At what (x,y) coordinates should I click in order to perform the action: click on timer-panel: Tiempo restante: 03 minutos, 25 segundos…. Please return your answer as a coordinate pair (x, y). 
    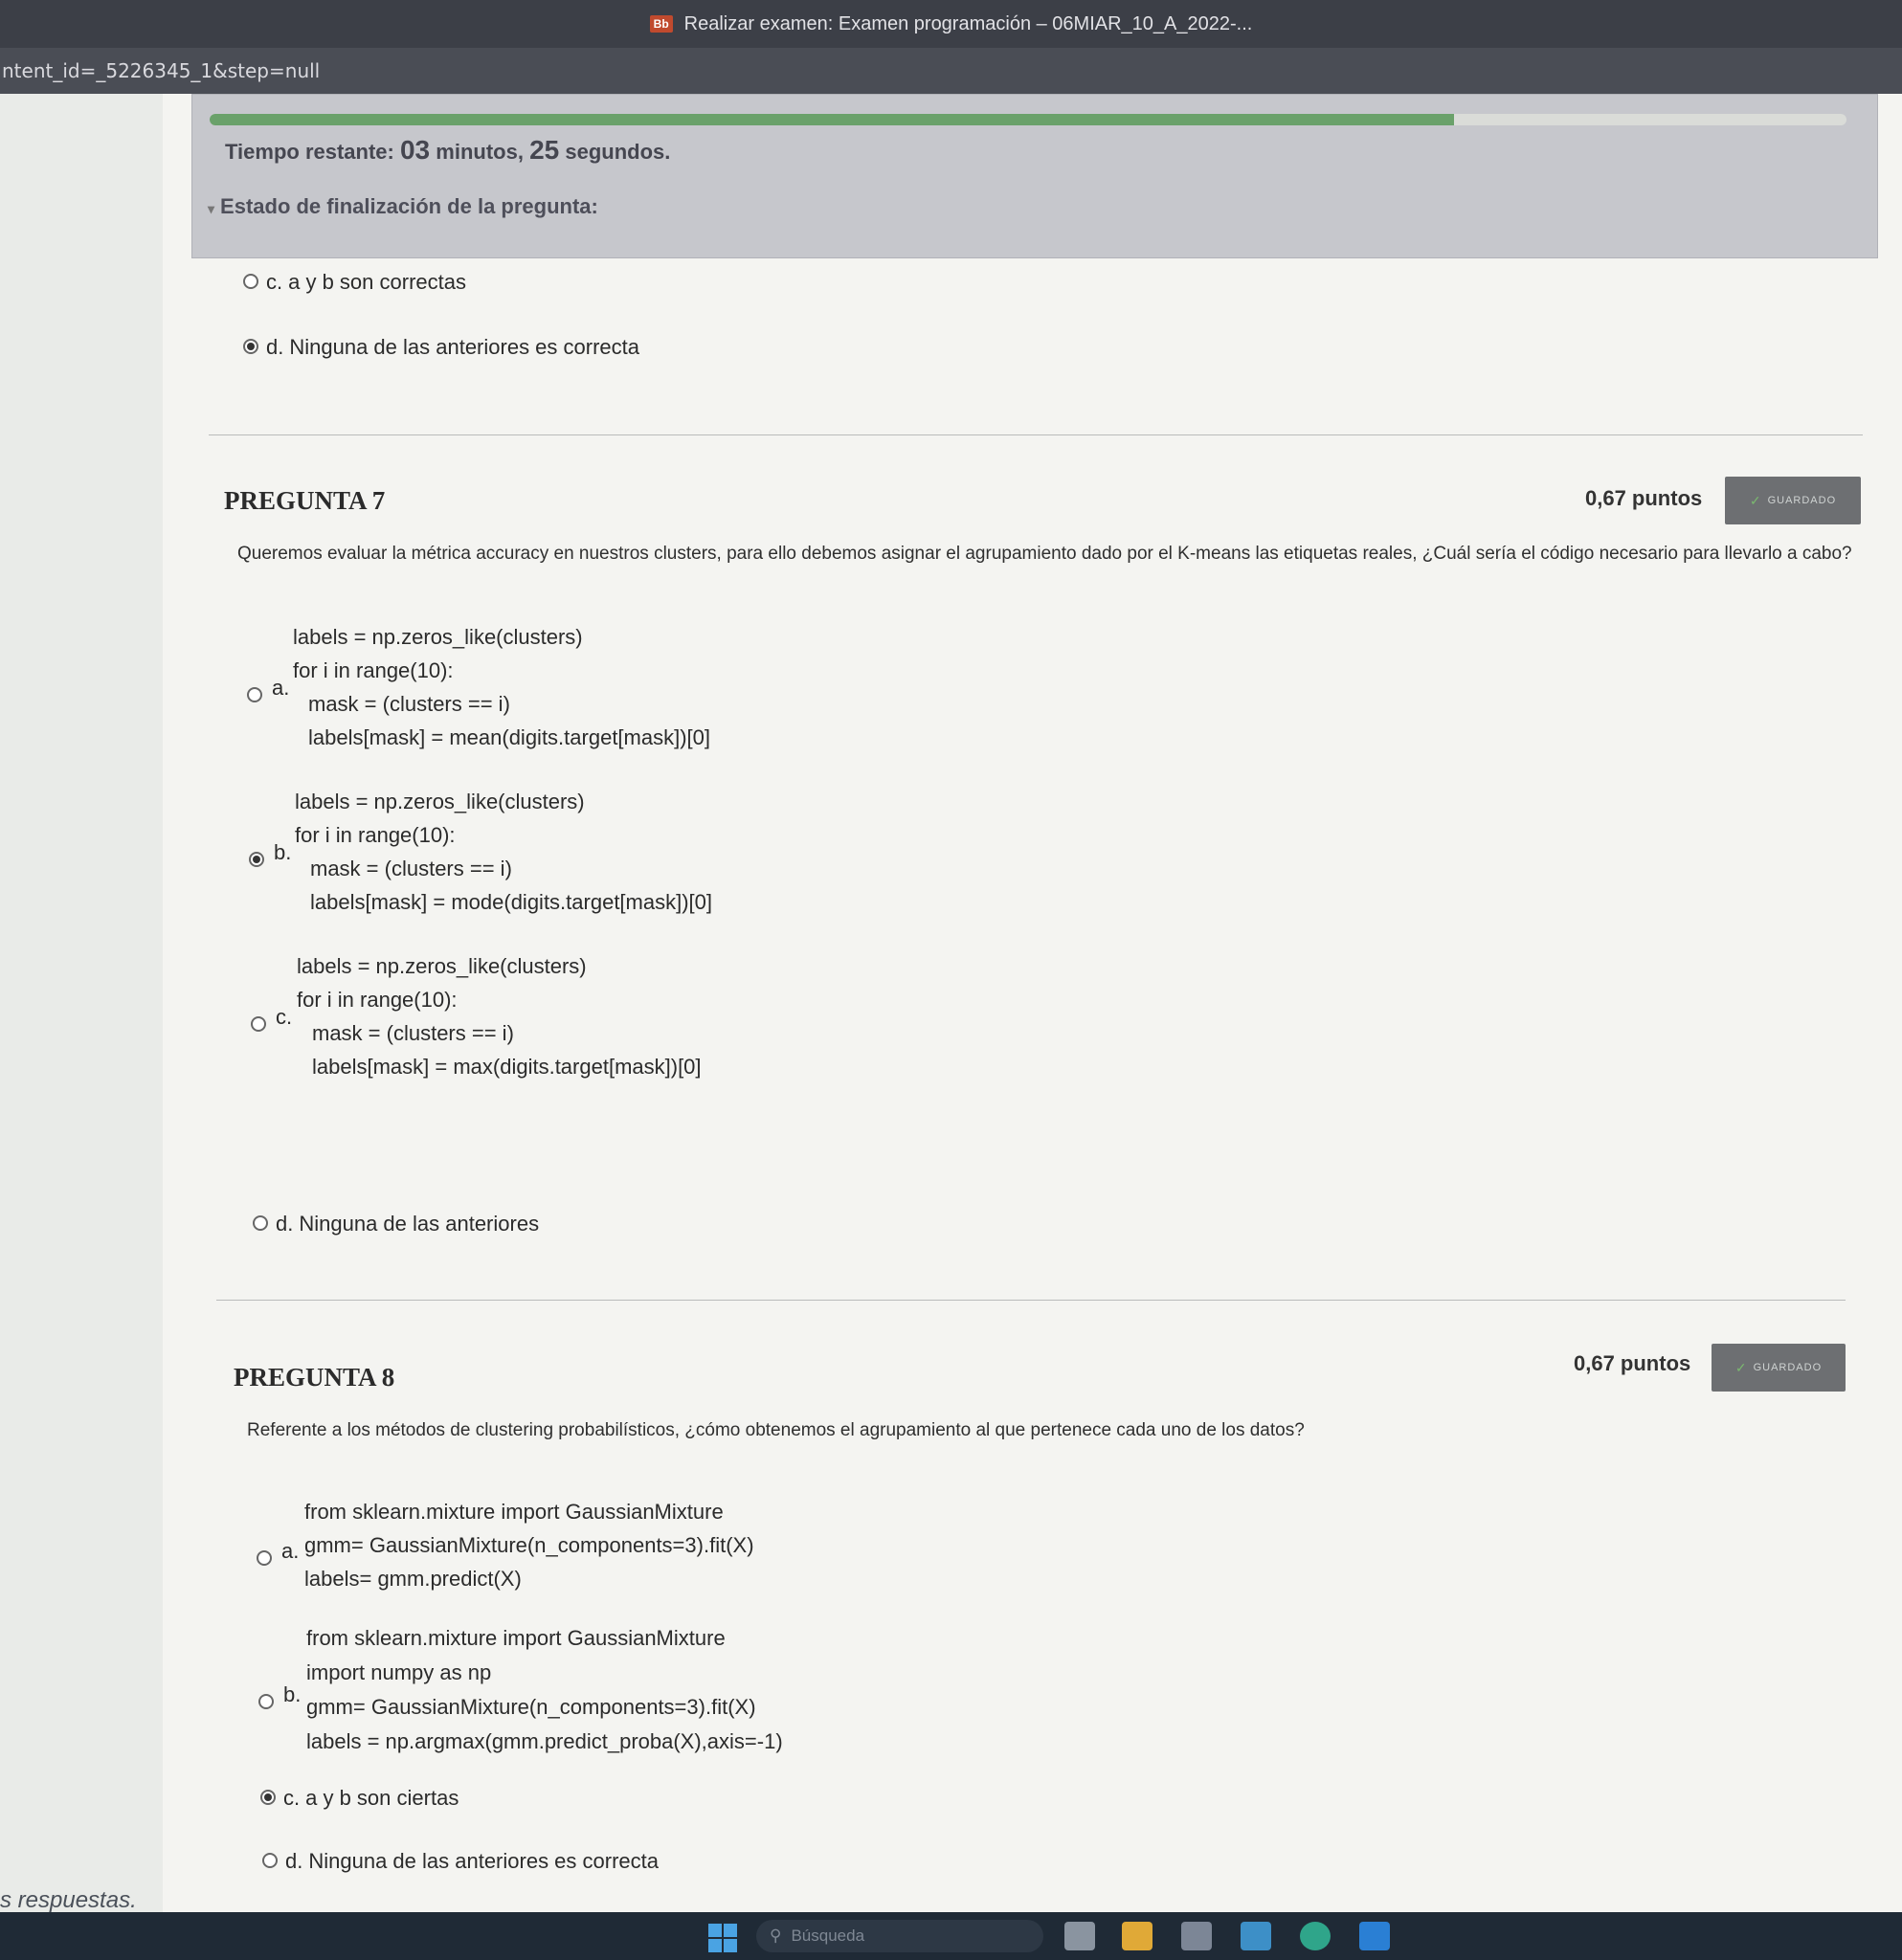
    Looking at the image, I should click on (1034, 176).